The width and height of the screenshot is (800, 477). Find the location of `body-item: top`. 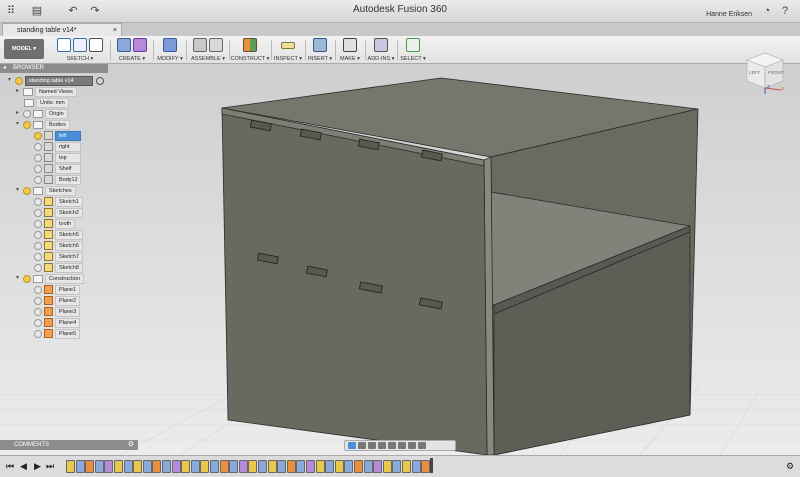

body-item: top is located at coordinates (57, 158).